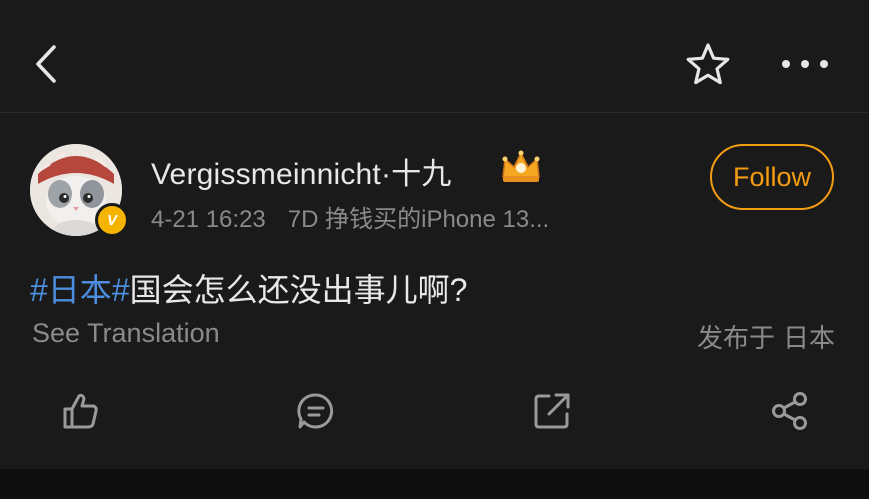 Image resolution: width=869 pixels, height=499 pixels. Describe the element at coordinates (298, 290) in the screenshot. I see `post-body: 国会怎么还没出事儿啊?` at that location.